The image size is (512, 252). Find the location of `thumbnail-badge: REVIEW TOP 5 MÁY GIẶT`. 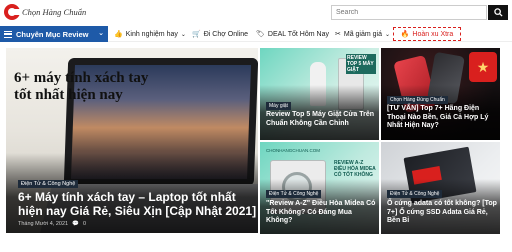

thumbnail-badge: REVIEW TOP 5 MÁY GIẶT is located at coordinates (361, 64).